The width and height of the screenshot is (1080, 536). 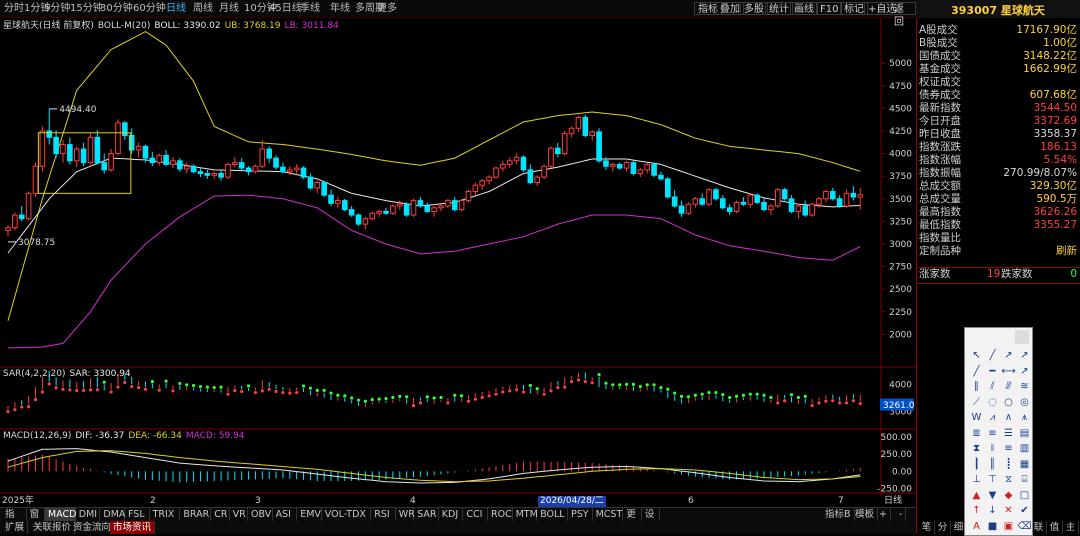 I want to click on indicator-right-1: 模板, so click(x=865, y=514).